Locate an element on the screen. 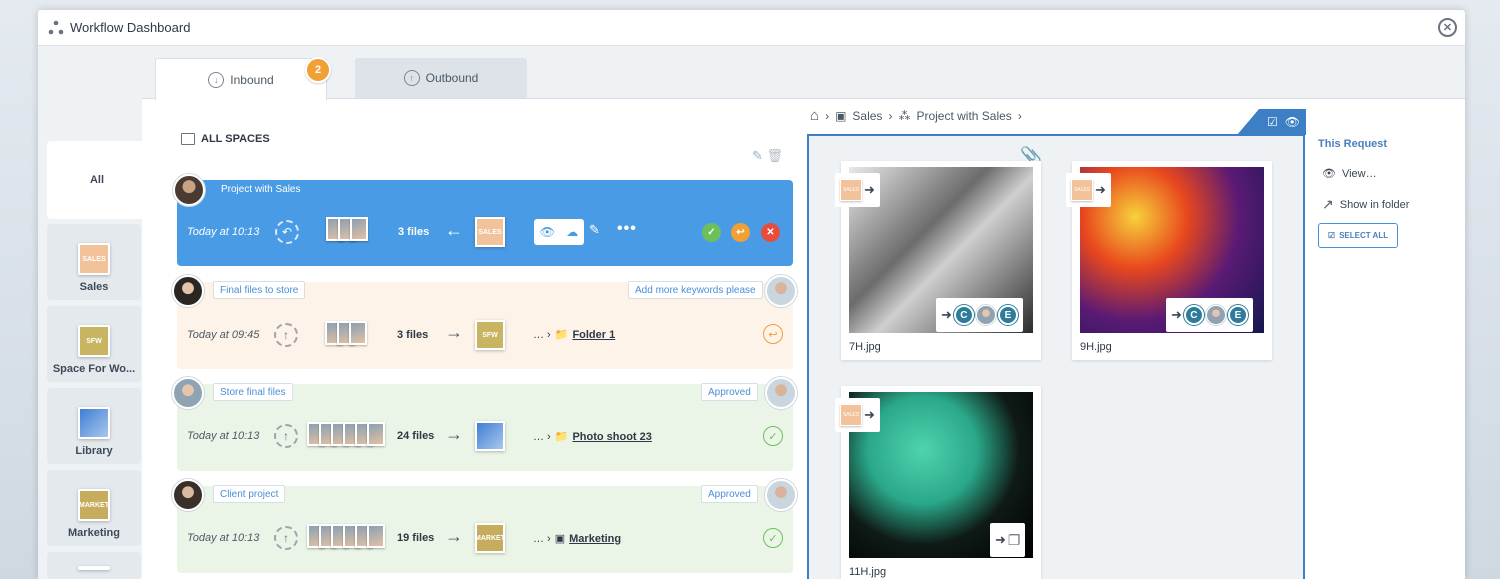 The image size is (1500, 579). sidebar-item-label: Library is located at coordinates (94, 451).